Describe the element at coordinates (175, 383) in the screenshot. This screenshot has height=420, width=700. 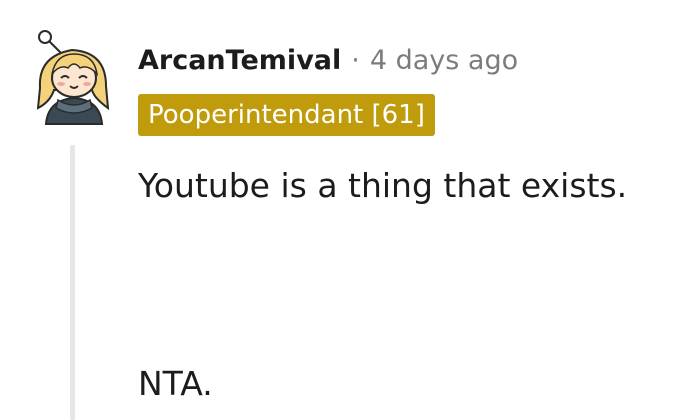
I see `comment-body-line: NTA.` at that location.